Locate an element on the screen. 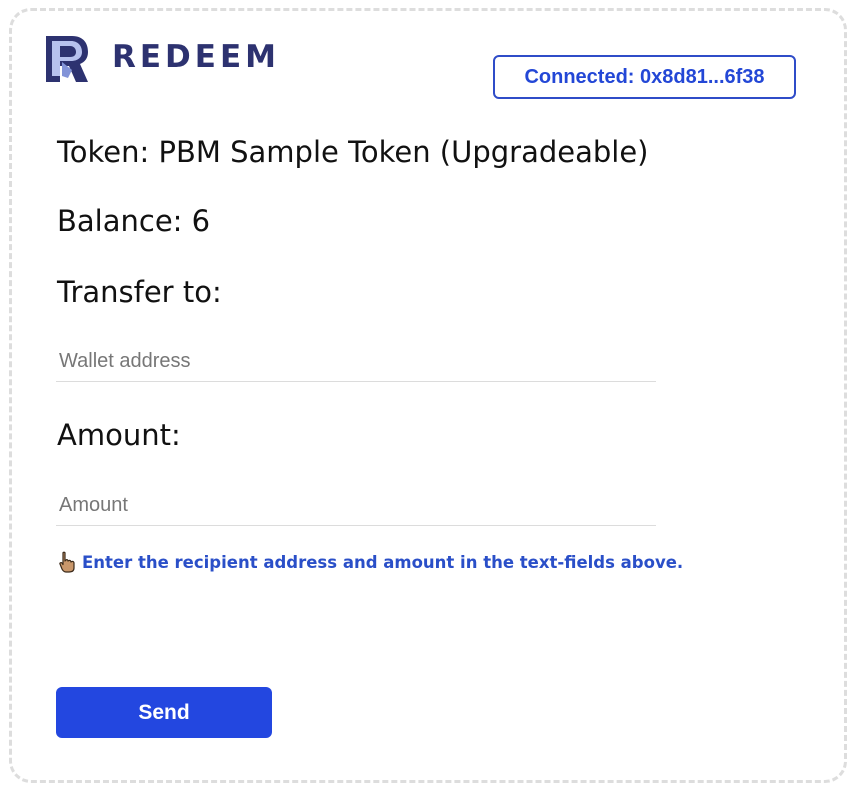 The image size is (857, 794). balance: Balance: 6 is located at coordinates (134, 221).